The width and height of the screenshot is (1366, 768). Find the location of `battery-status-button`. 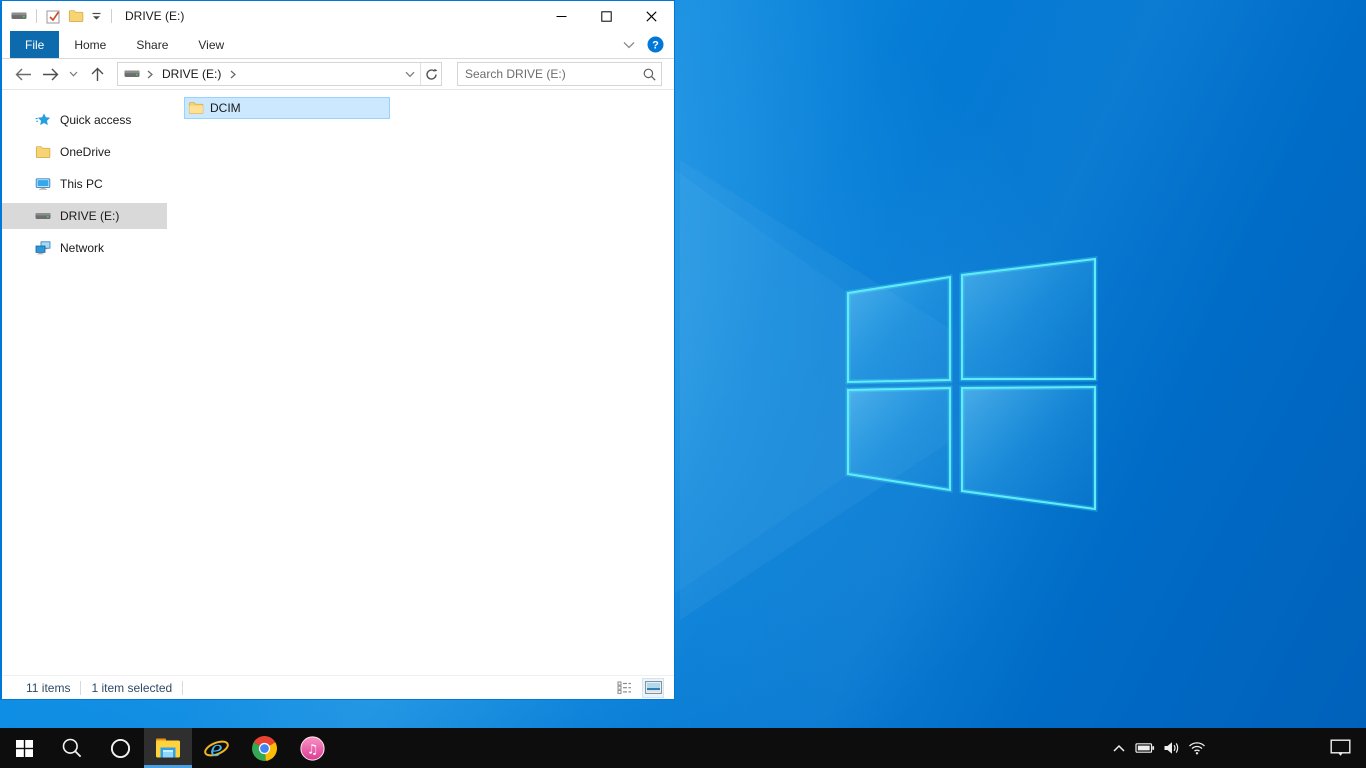

battery-status-button is located at coordinates (1145, 748).